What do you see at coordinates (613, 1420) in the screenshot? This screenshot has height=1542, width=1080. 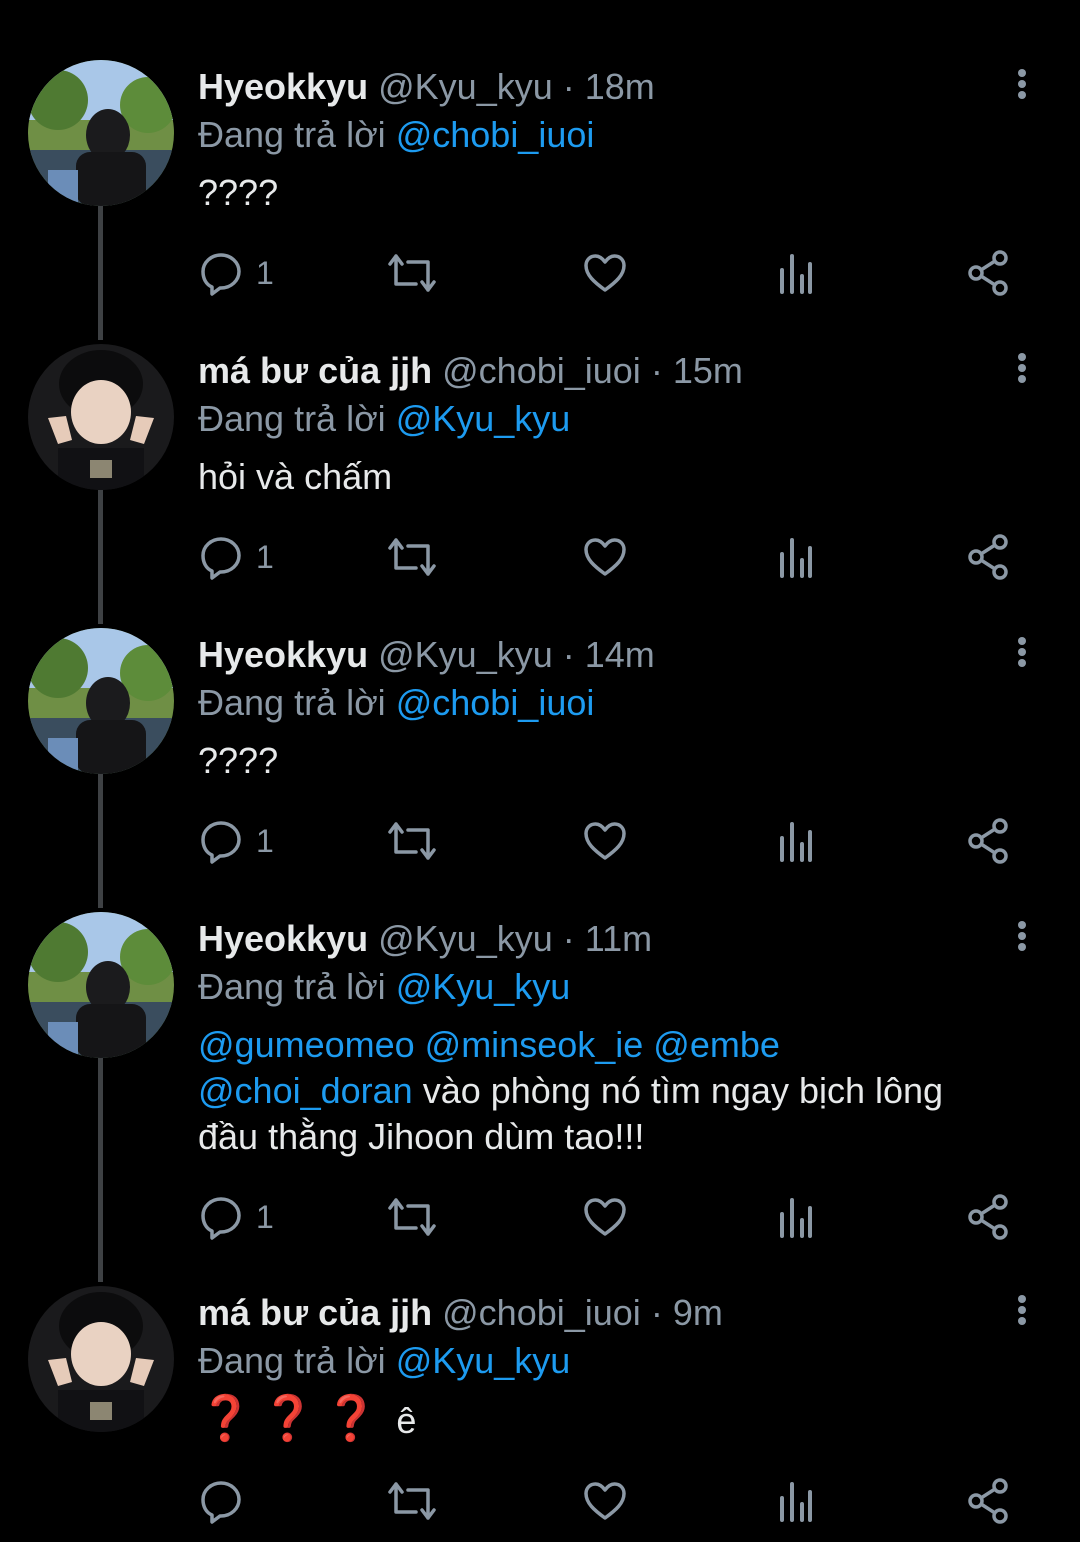 I see `tweet-text: ❓ ❓ ❓ ê` at bounding box center [613, 1420].